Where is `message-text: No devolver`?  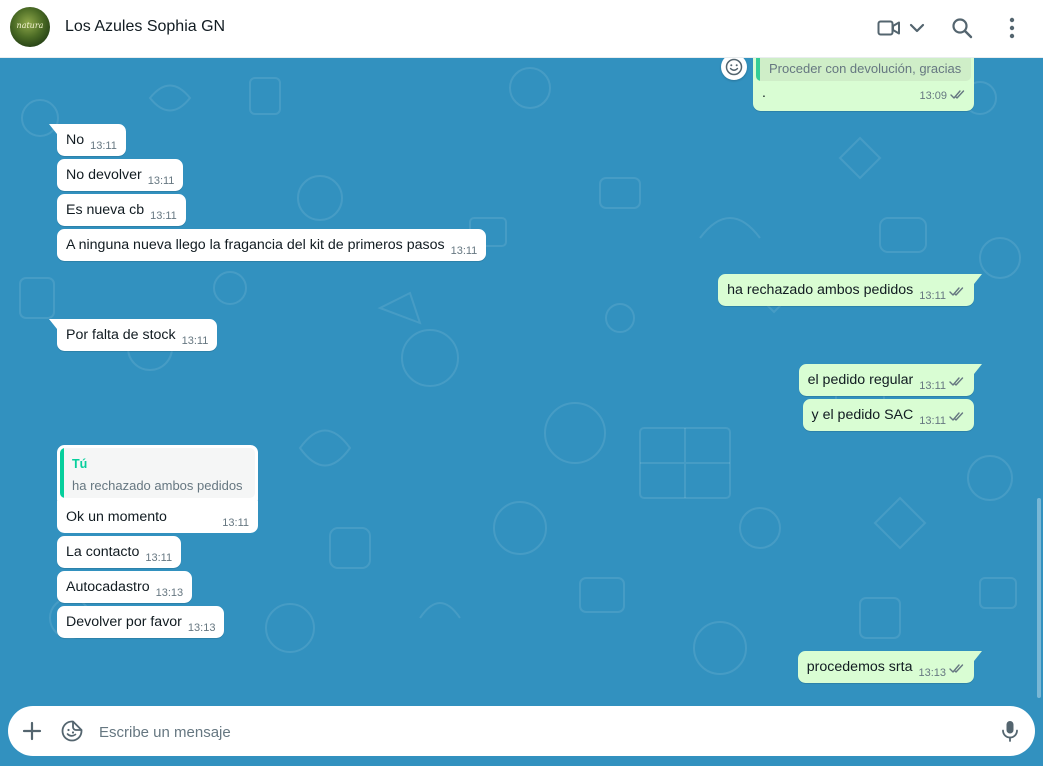 message-text: No devolver is located at coordinates (104, 175).